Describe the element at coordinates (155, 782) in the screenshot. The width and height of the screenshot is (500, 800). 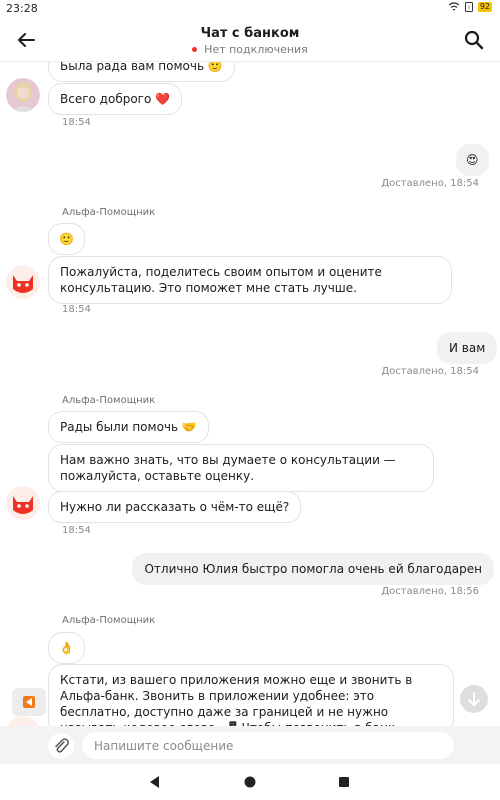
I see `nav-back-icon` at that location.